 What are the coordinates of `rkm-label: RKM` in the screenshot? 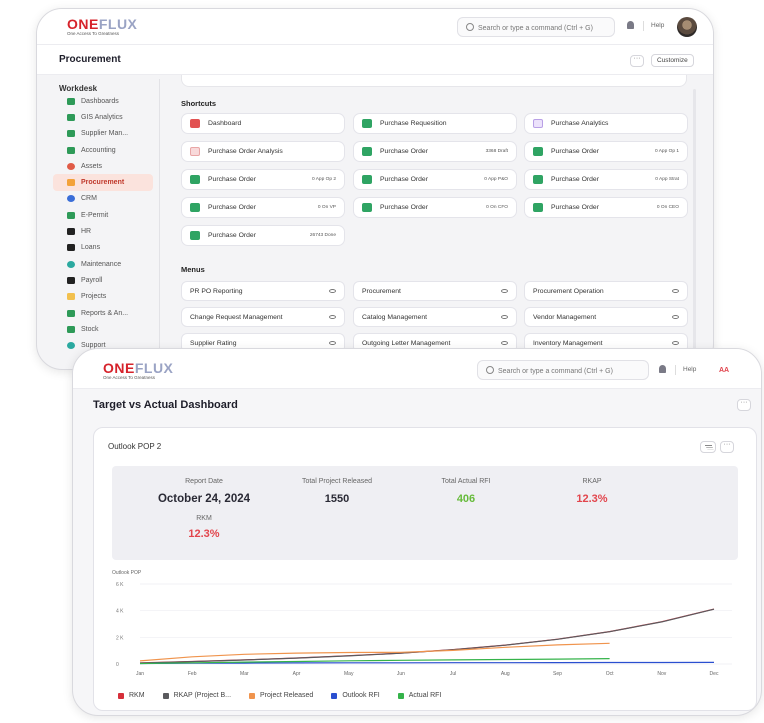 It's located at (204, 518).